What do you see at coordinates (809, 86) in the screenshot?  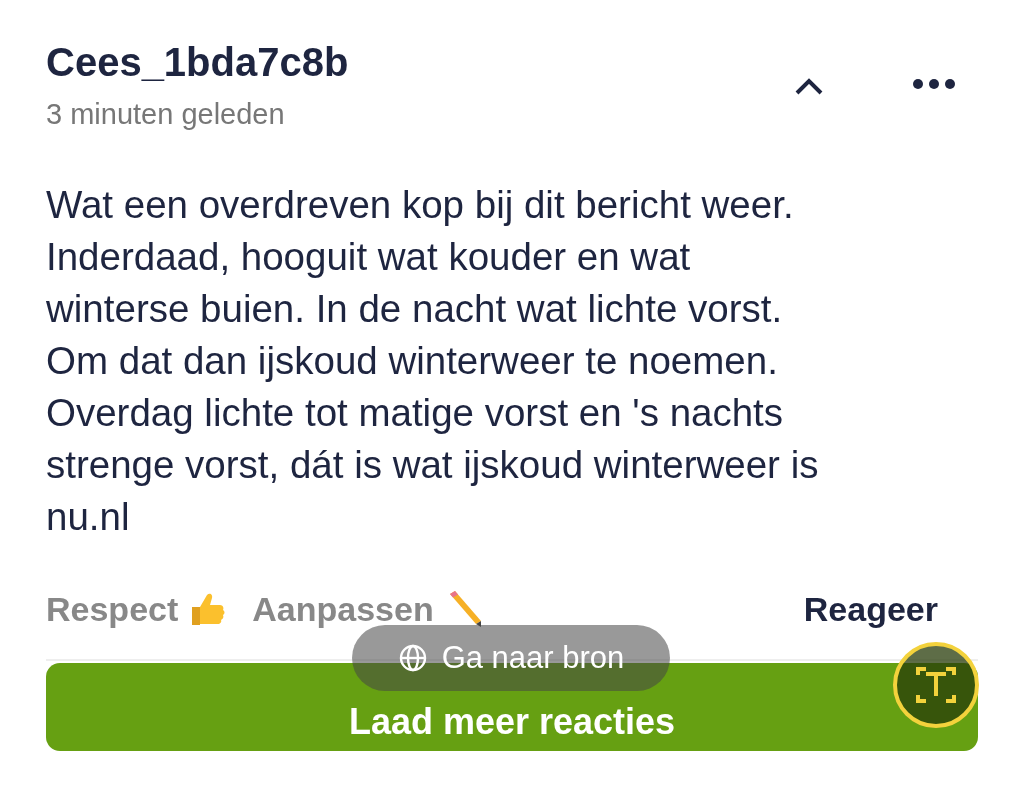 I see `collapse-icon` at bounding box center [809, 86].